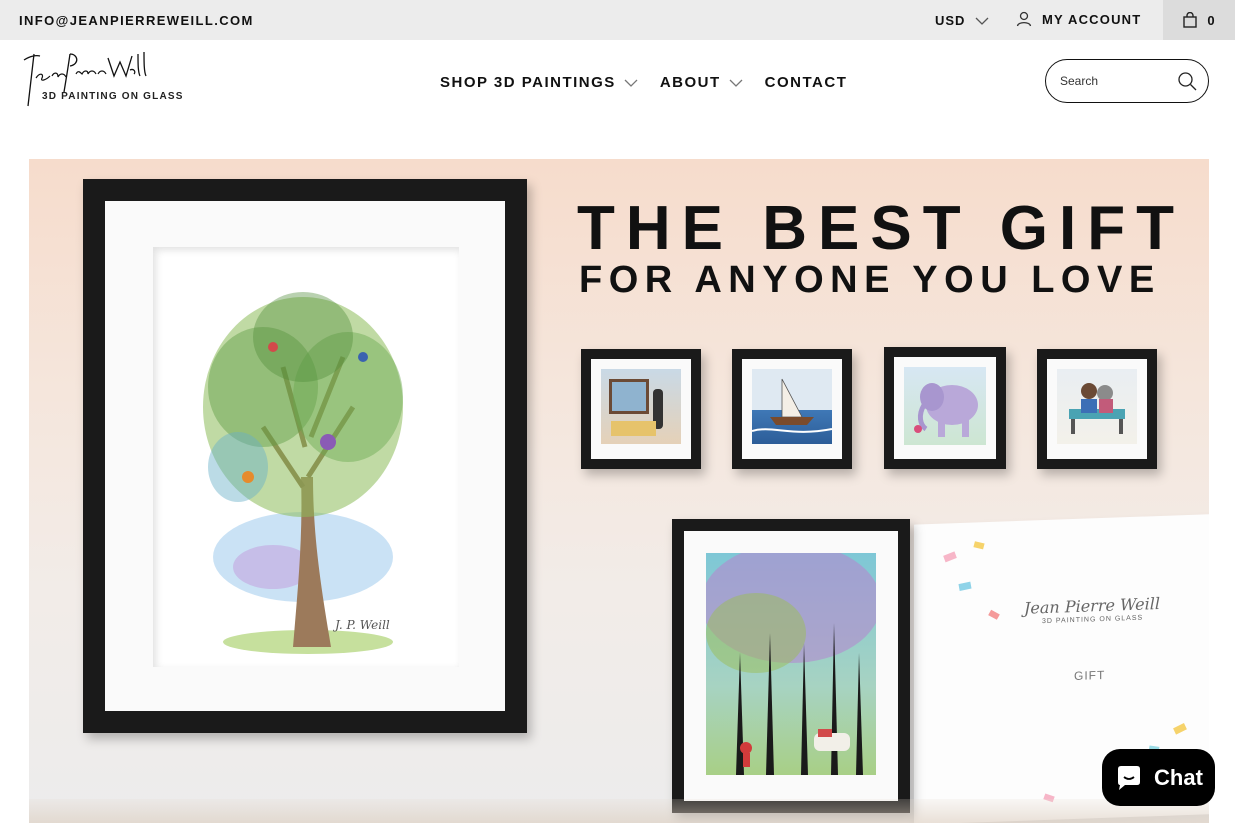 Image resolution: width=1235 pixels, height=823 pixels. I want to click on site-logo: 3D PAINTING ON GLASS, so click(107, 81).